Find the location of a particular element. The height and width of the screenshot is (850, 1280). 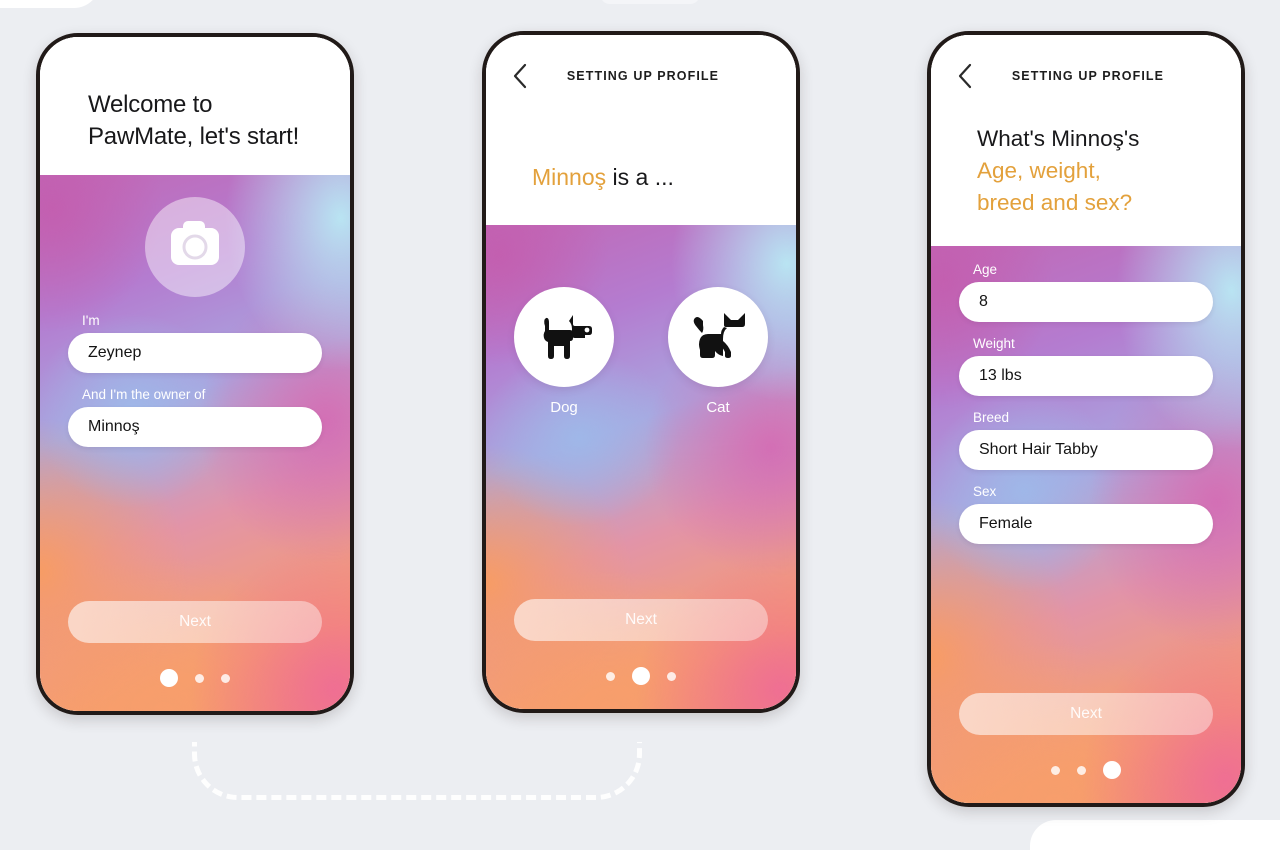

question-line-1: What's Minnoş's is located at coordinates (1058, 138).